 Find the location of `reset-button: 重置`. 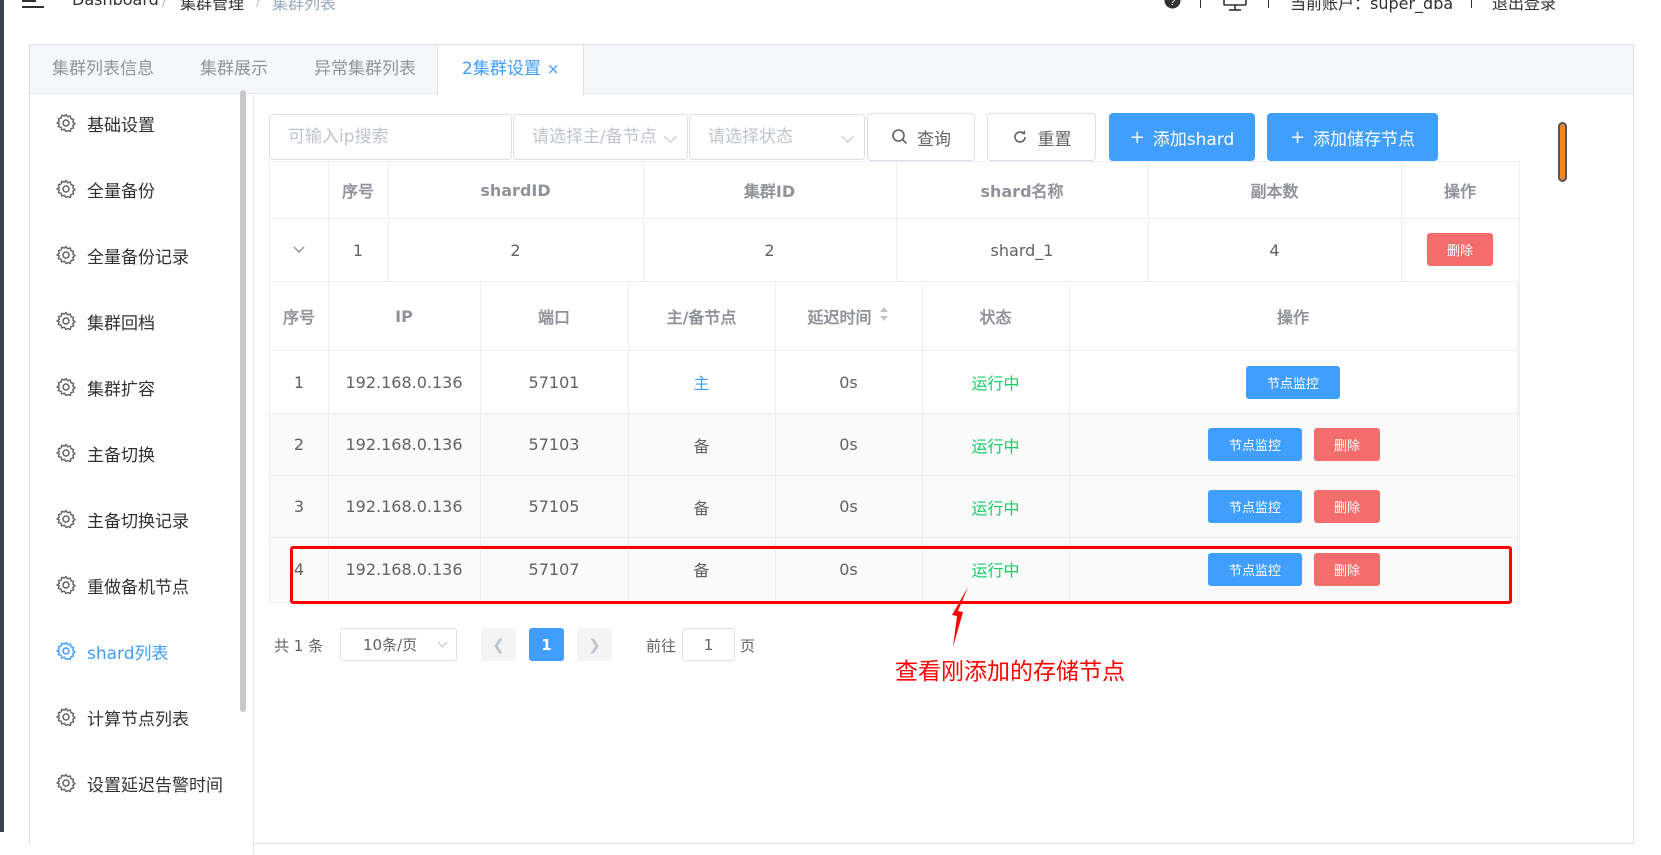

reset-button: 重置 is located at coordinates (1041, 137).